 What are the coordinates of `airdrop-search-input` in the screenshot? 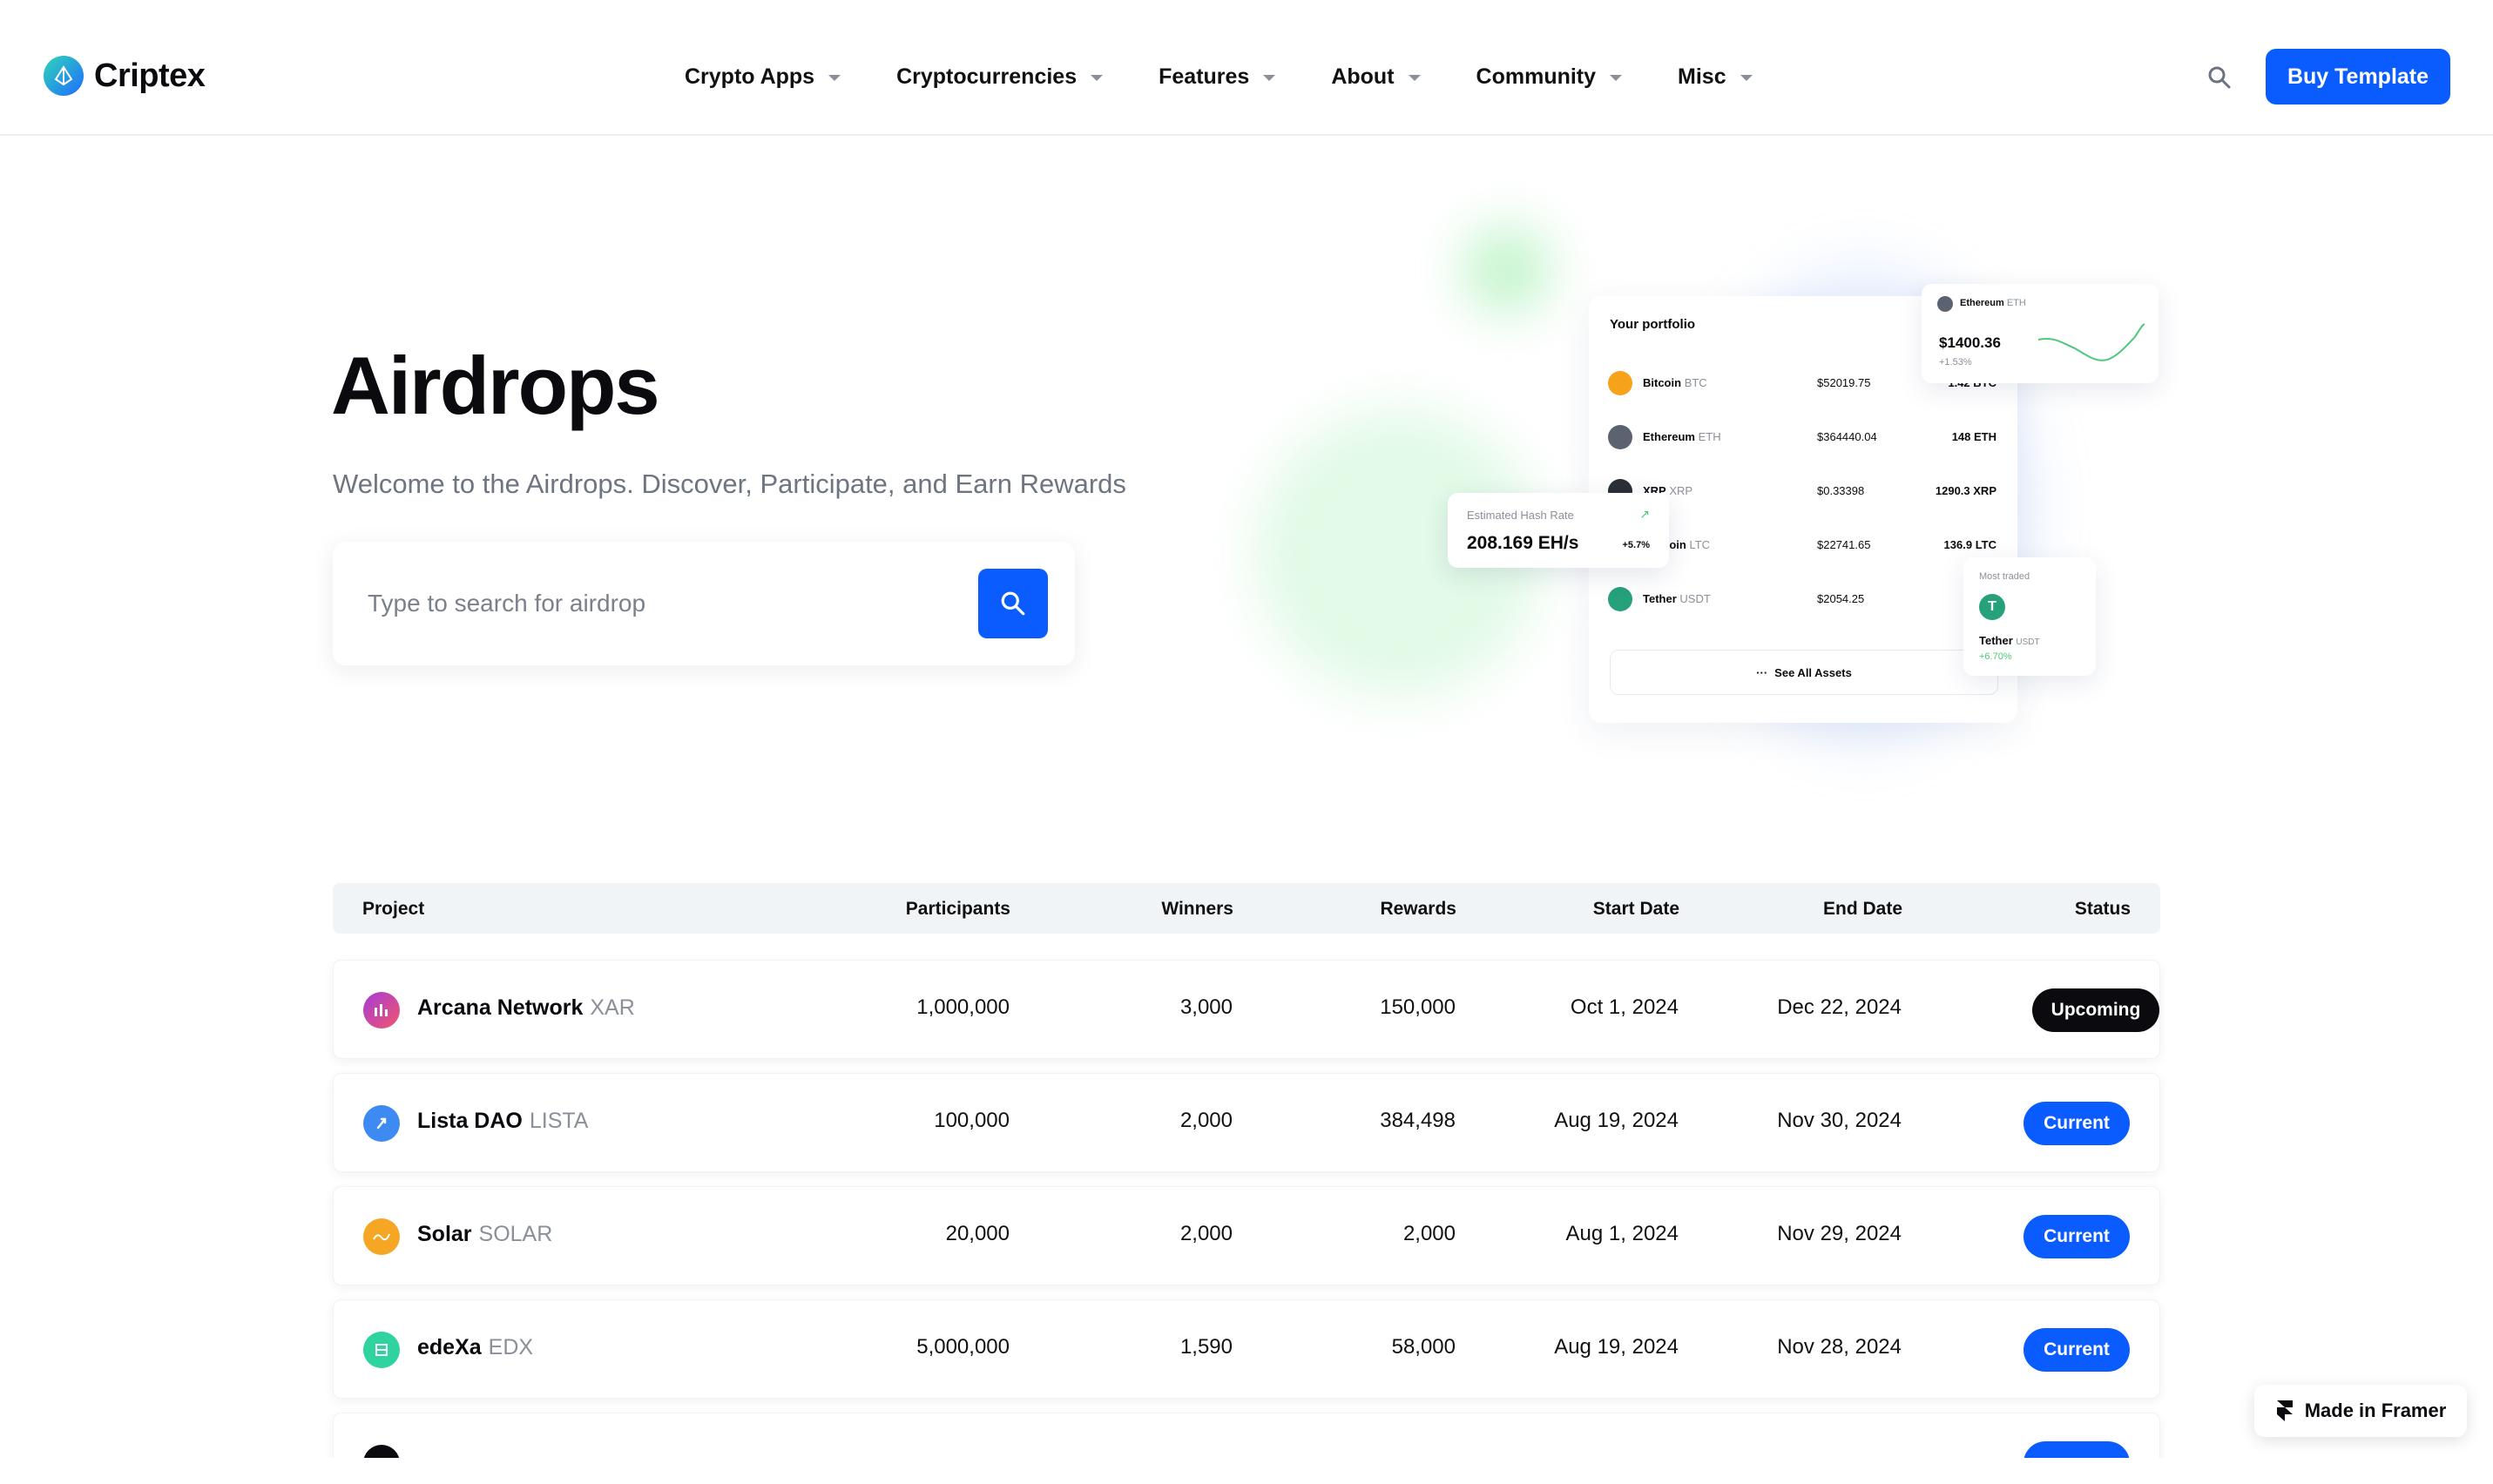 It's located at (647, 603).